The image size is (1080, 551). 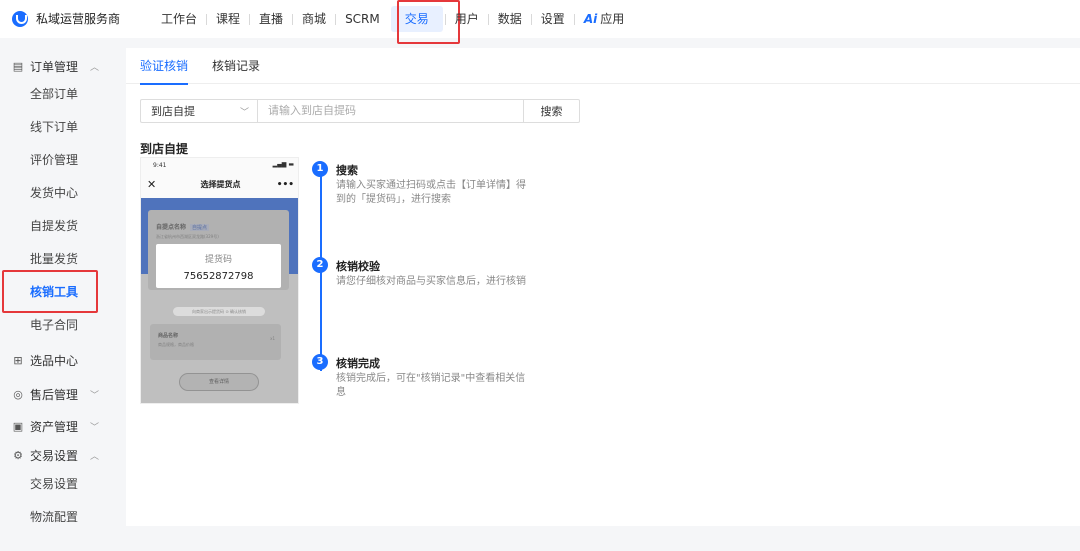 What do you see at coordinates (271, 19) in the screenshot?
I see `nav-item-live: 直播` at bounding box center [271, 19].